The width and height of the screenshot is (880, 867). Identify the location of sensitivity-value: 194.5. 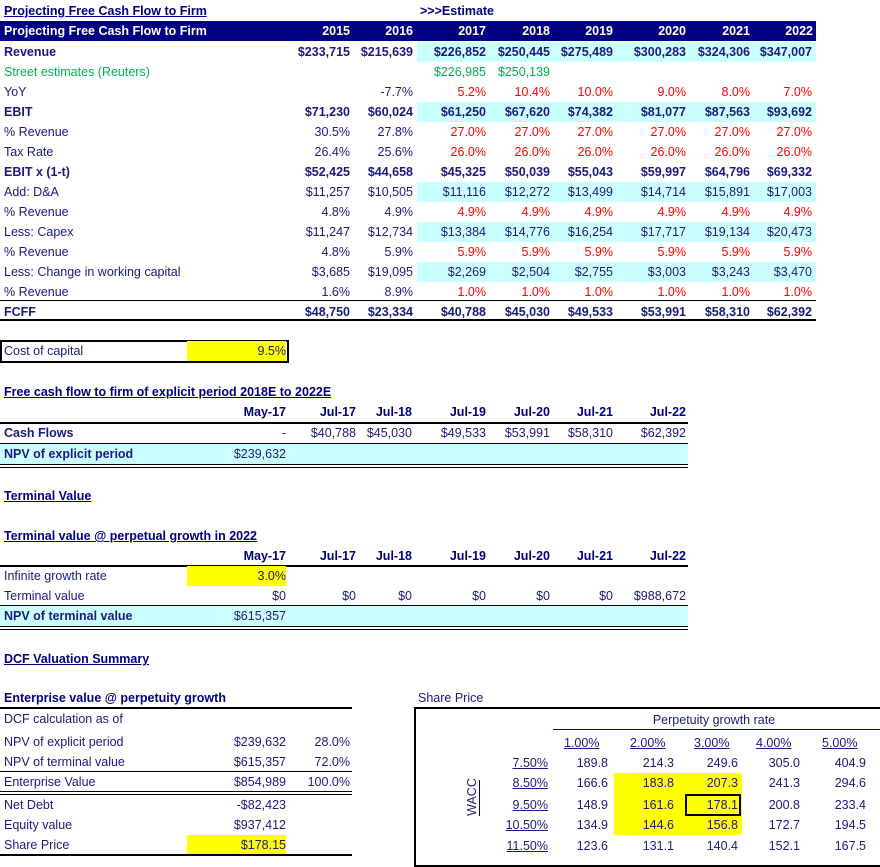
(850, 825).